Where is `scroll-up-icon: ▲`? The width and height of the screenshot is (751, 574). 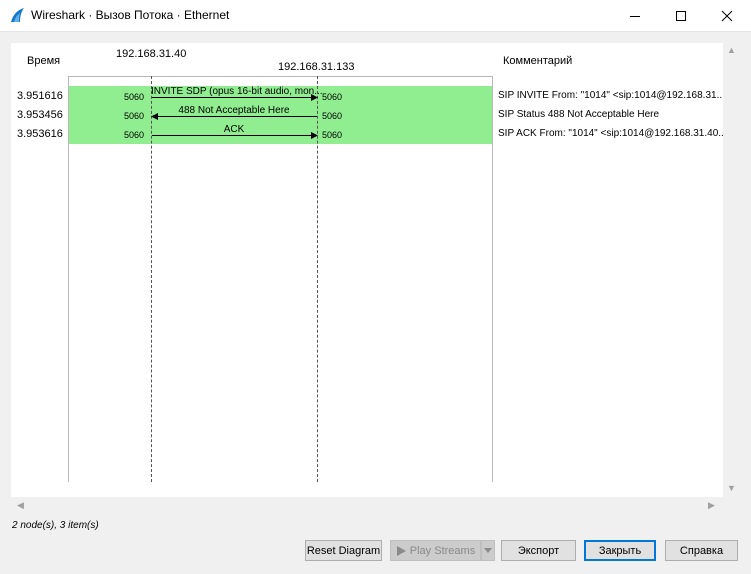
scroll-up-icon: ▲ is located at coordinates (731, 50).